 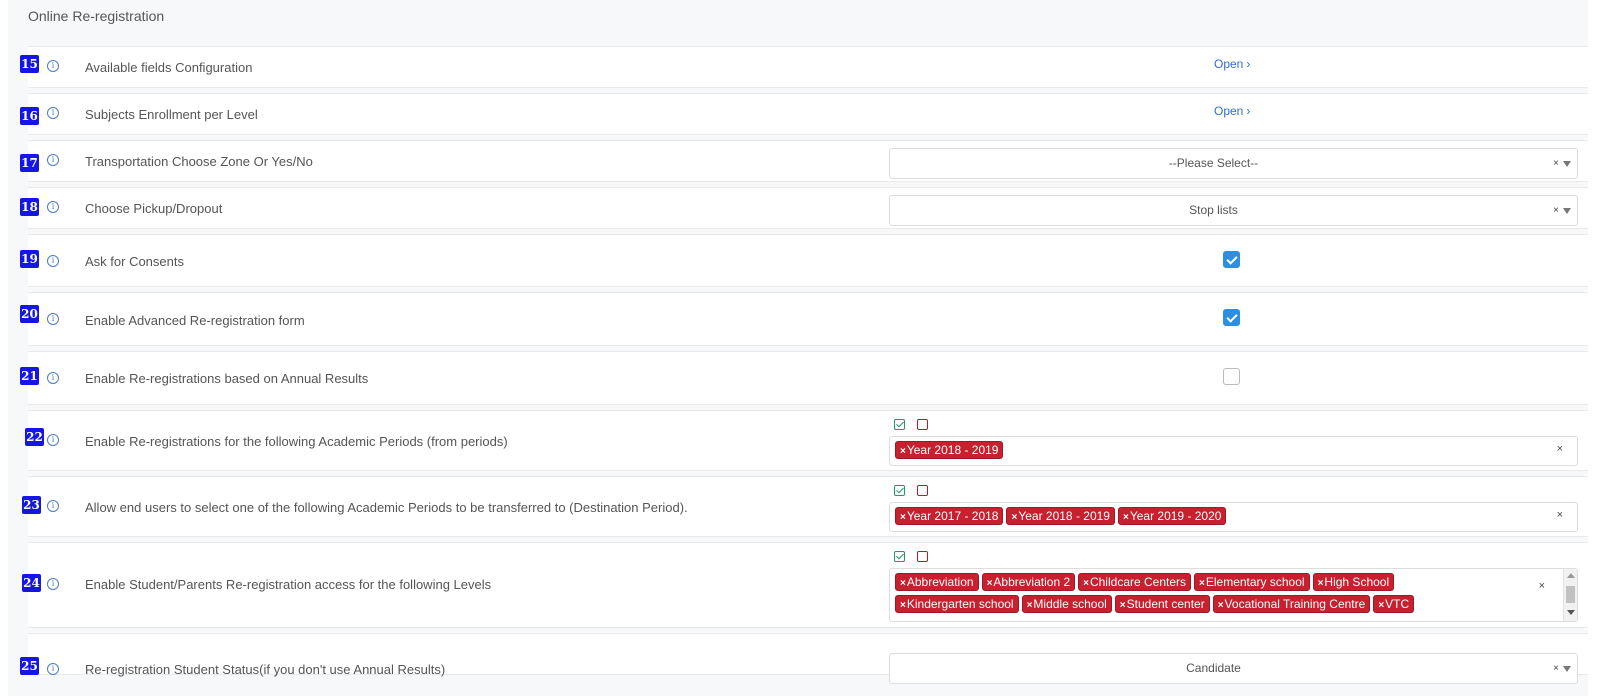 What do you see at coordinates (1571, 575) in the screenshot?
I see `scroll-up-icon` at bounding box center [1571, 575].